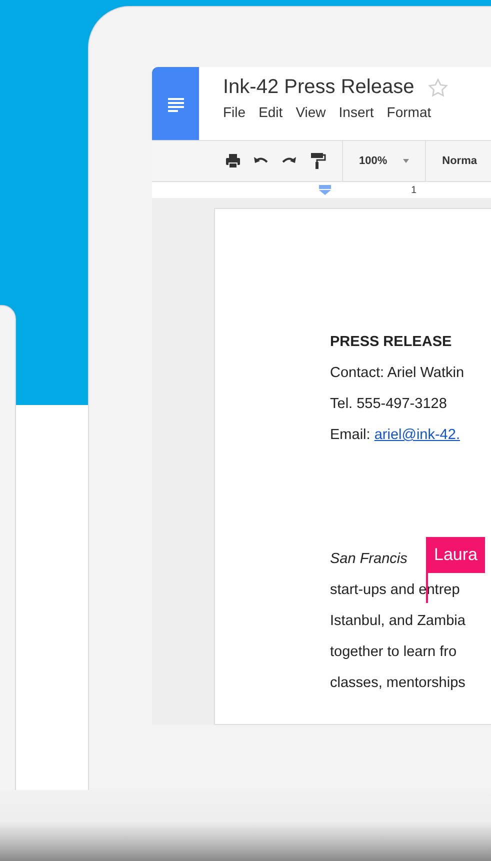  What do you see at coordinates (417, 435) in the screenshot?
I see `email-link: ariel@ink-42.` at bounding box center [417, 435].